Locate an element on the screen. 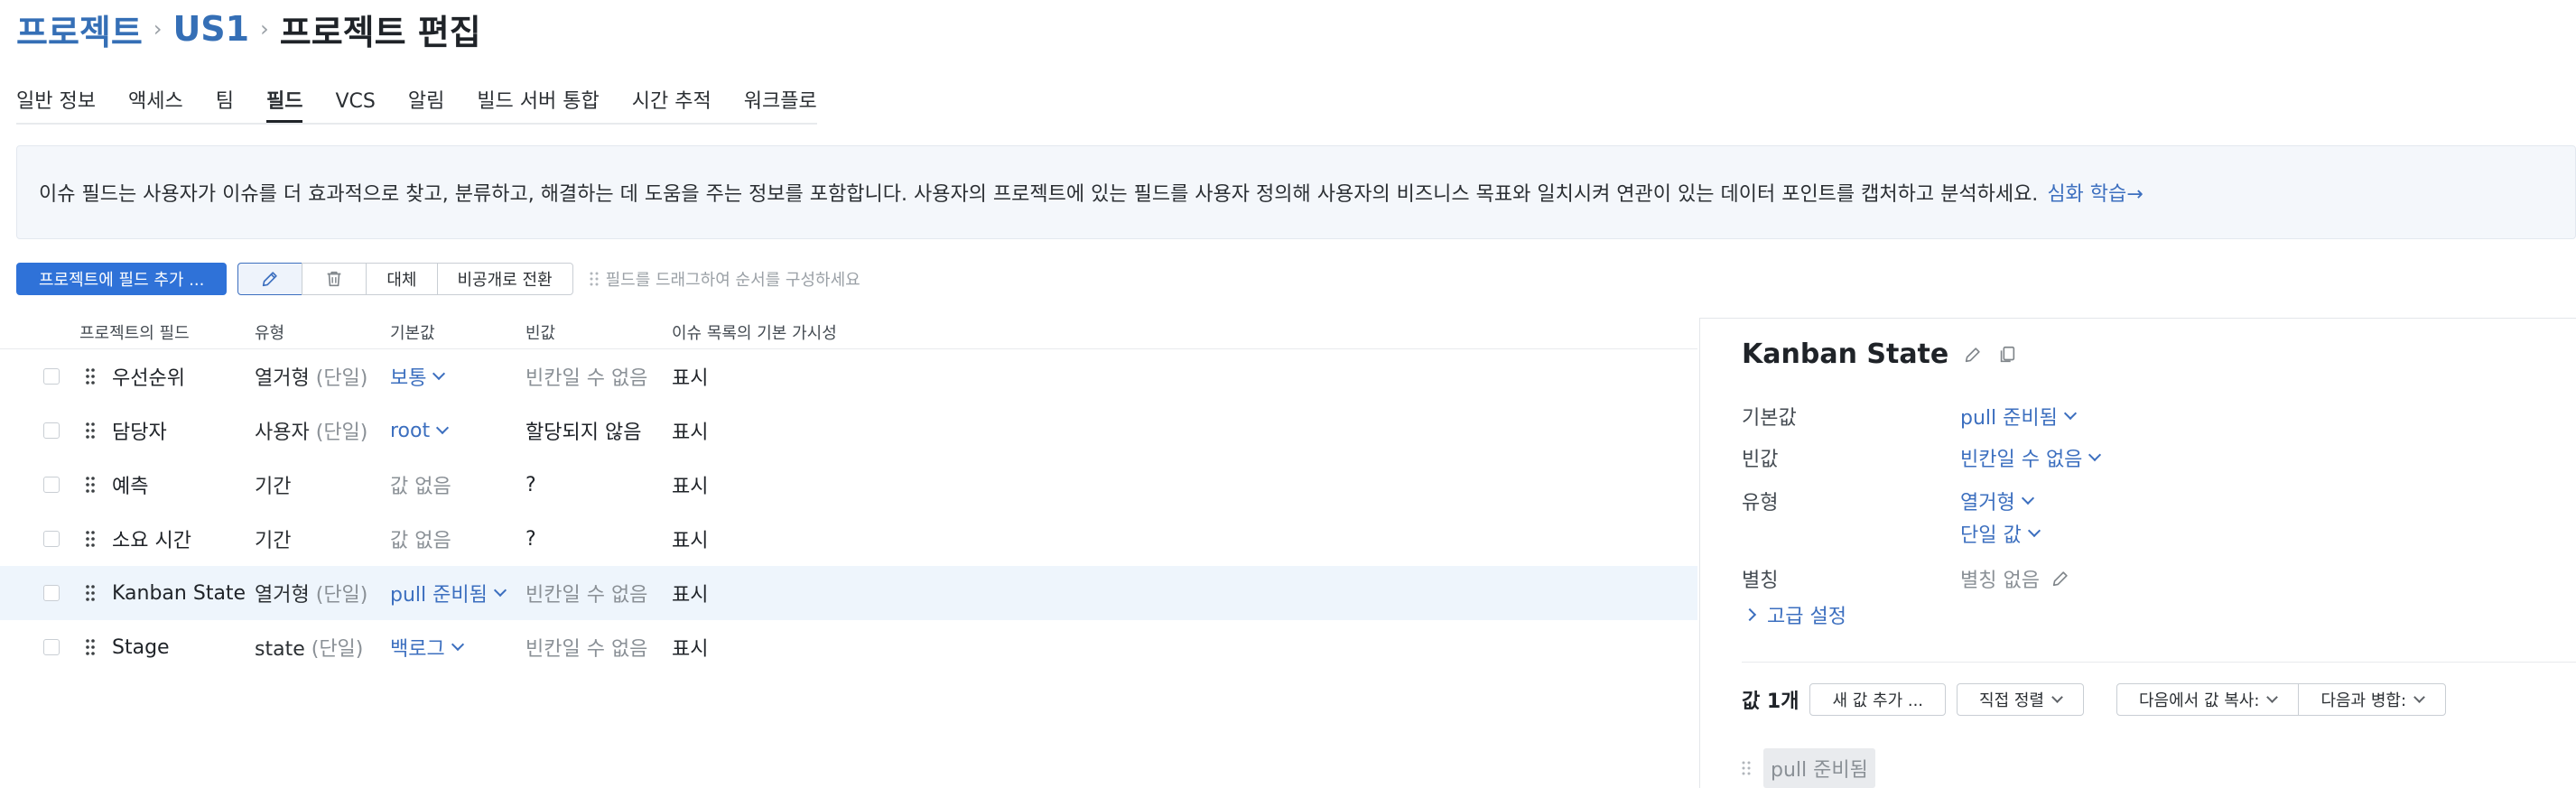  field-type-label: 기간 is located at coordinates (273, 487).